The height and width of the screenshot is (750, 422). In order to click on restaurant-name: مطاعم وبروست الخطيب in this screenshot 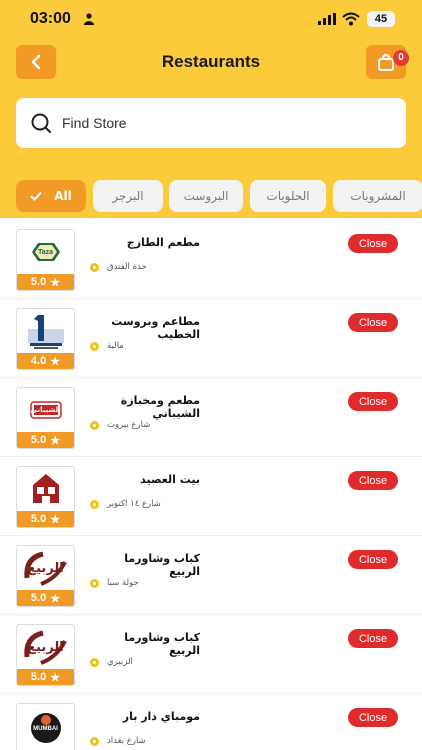, I will do `click(155, 328)`.